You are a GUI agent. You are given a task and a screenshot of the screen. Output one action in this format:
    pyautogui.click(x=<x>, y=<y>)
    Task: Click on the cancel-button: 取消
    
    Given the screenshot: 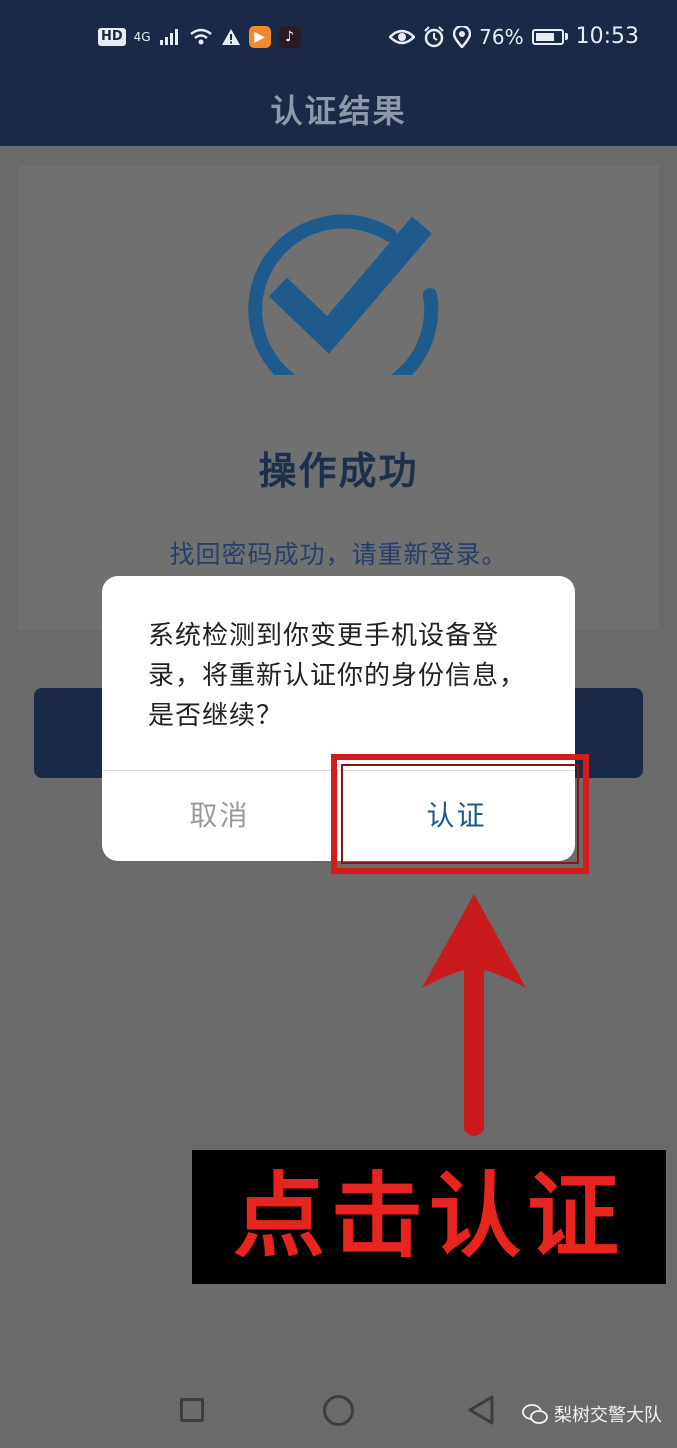 What is the action you would take?
    pyautogui.click(x=219, y=816)
    